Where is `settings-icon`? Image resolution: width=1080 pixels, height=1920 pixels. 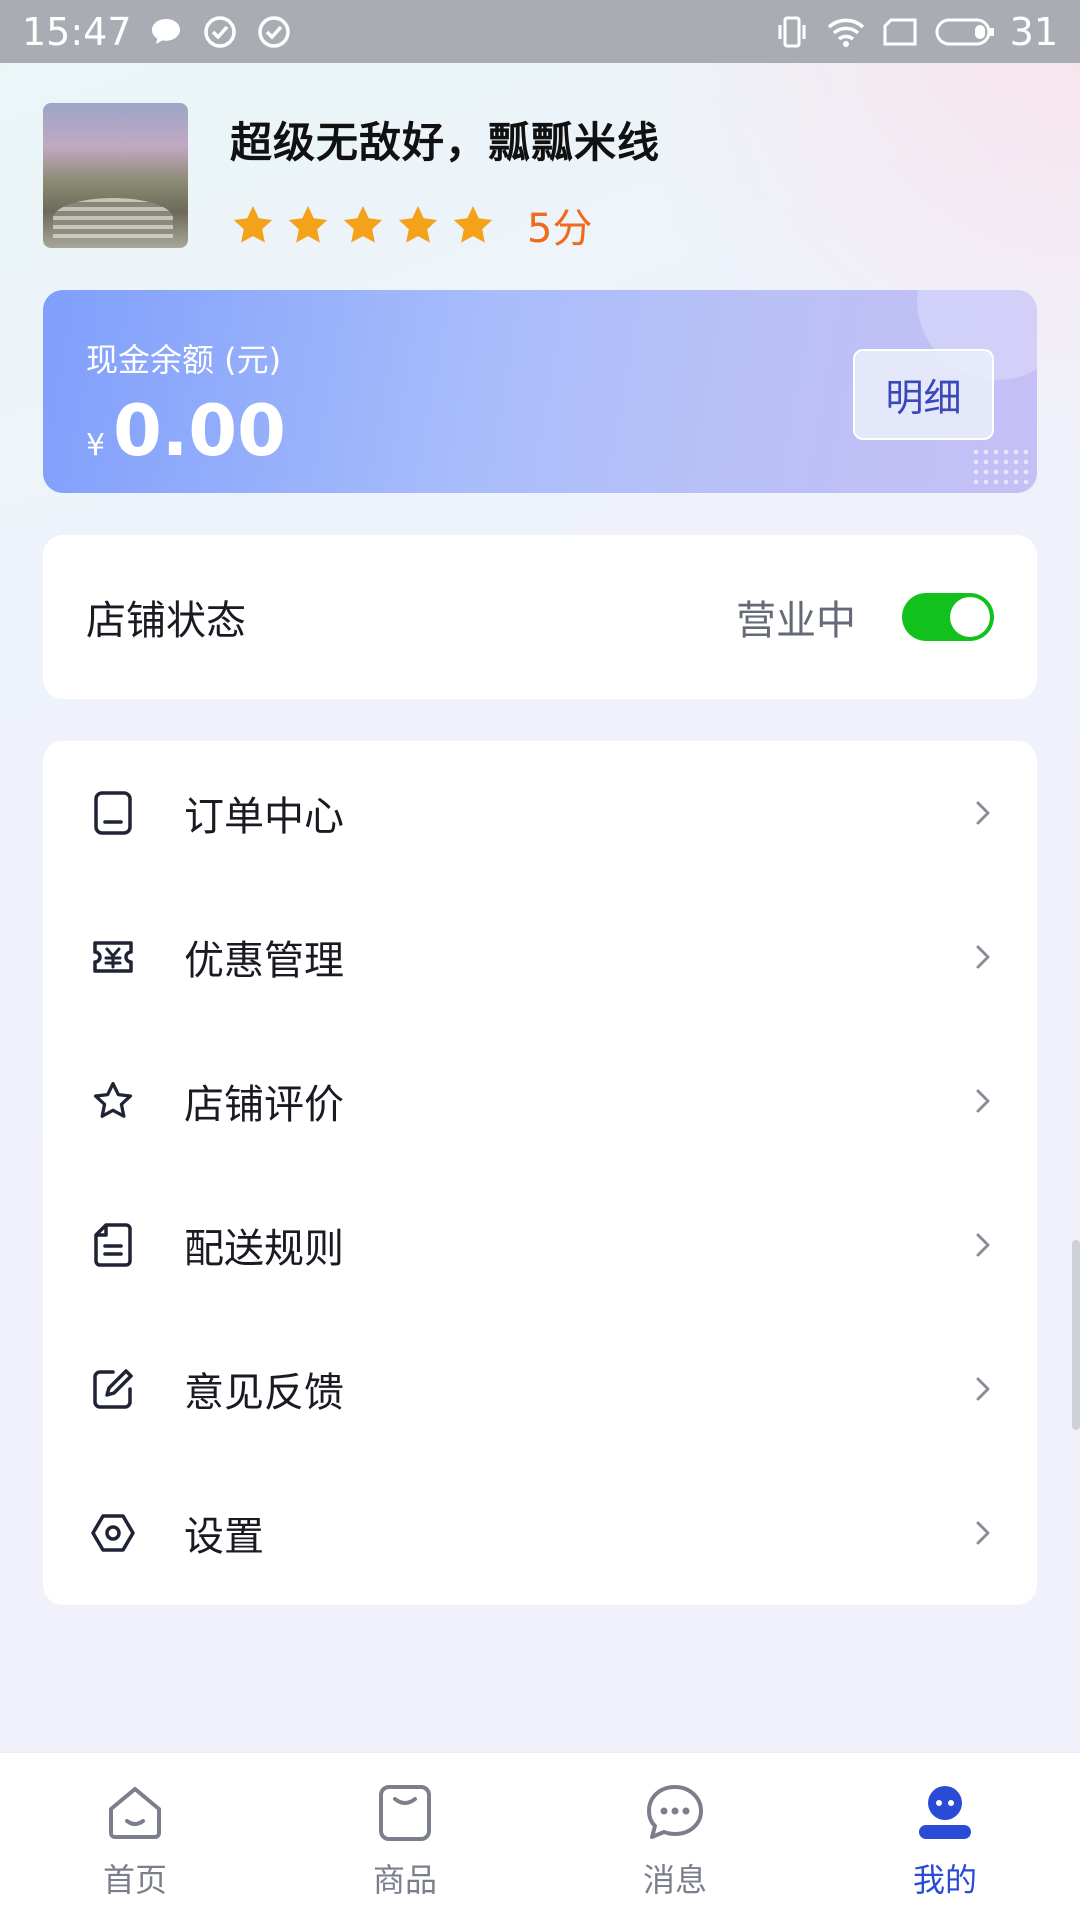
settings-icon is located at coordinates (113, 1533).